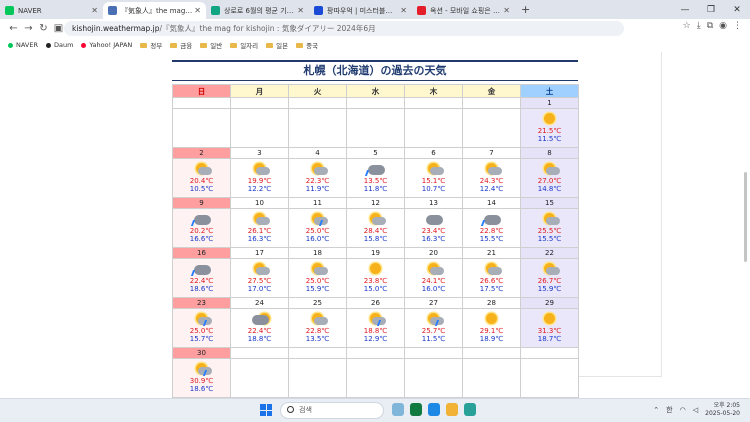 This screenshot has width=750, height=422. What do you see at coordinates (116, 28) in the screenshot?
I see `url-domain: kishojin.weathermap.jp` at bounding box center [116, 28].